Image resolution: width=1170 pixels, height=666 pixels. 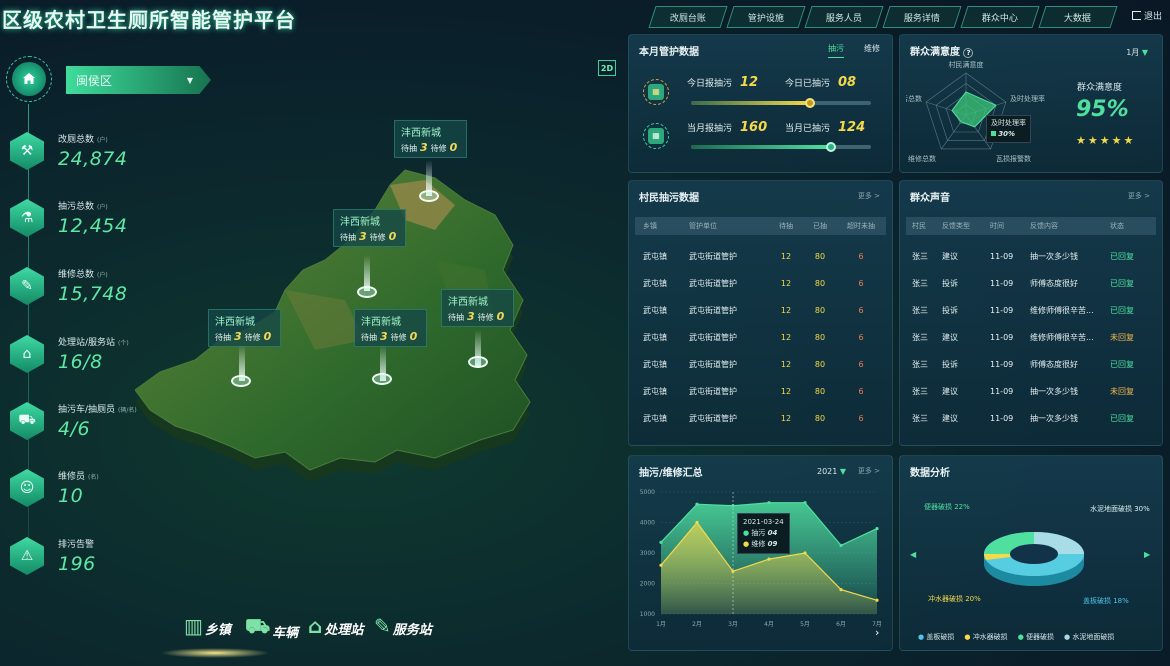 What do you see at coordinates (1054, 364) in the screenshot?
I see `table-cell: 师傅态度很好` at bounding box center [1054, 364].